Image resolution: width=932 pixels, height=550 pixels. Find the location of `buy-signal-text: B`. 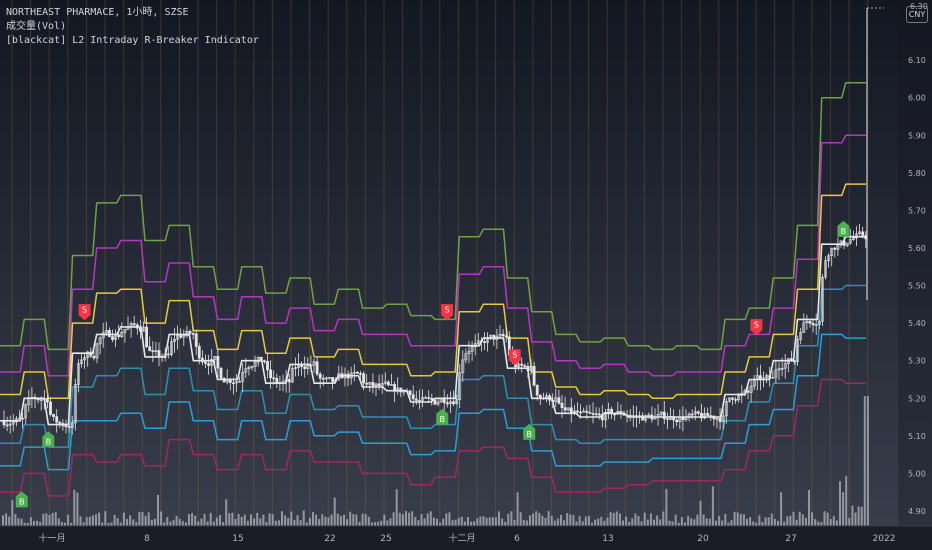

buy-signal-text: B is located at coordinates (443, 419).